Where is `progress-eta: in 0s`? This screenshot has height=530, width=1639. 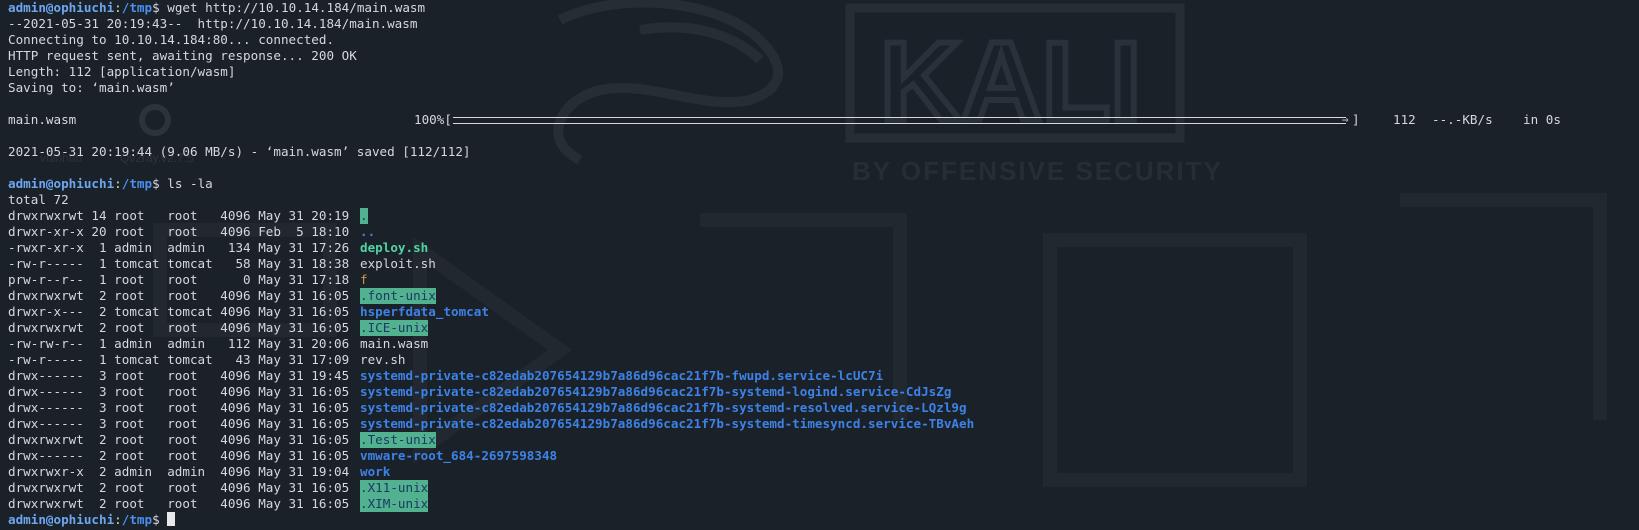
progress-eta: in 0s is located at coordinates (1542, 119).